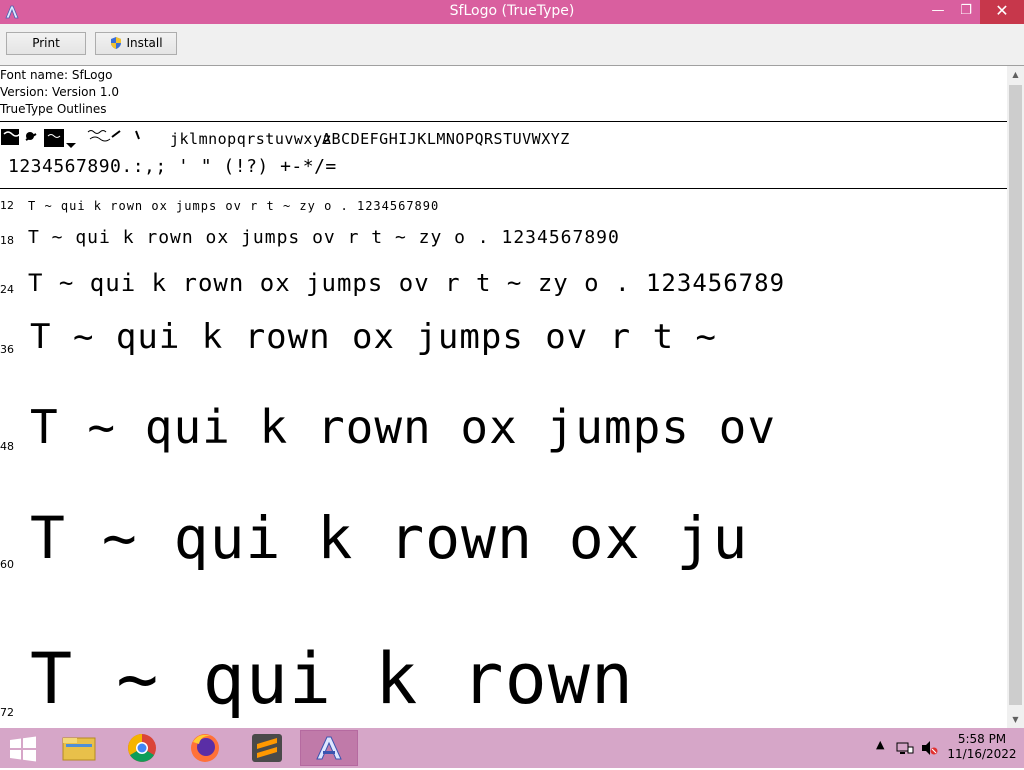  Describe the element at coordinates (7, 564) in the screenshot. I see `size-label: 60` at that location.